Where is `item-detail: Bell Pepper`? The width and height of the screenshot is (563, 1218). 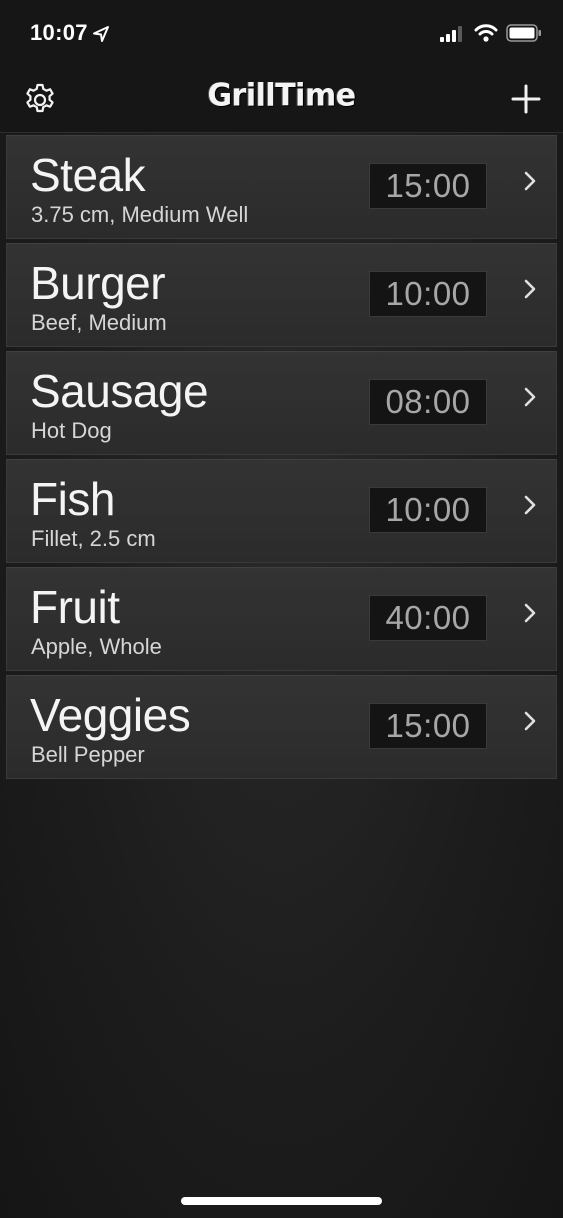
item-detail: Bell Pepper is located at coordinates (88, 754).